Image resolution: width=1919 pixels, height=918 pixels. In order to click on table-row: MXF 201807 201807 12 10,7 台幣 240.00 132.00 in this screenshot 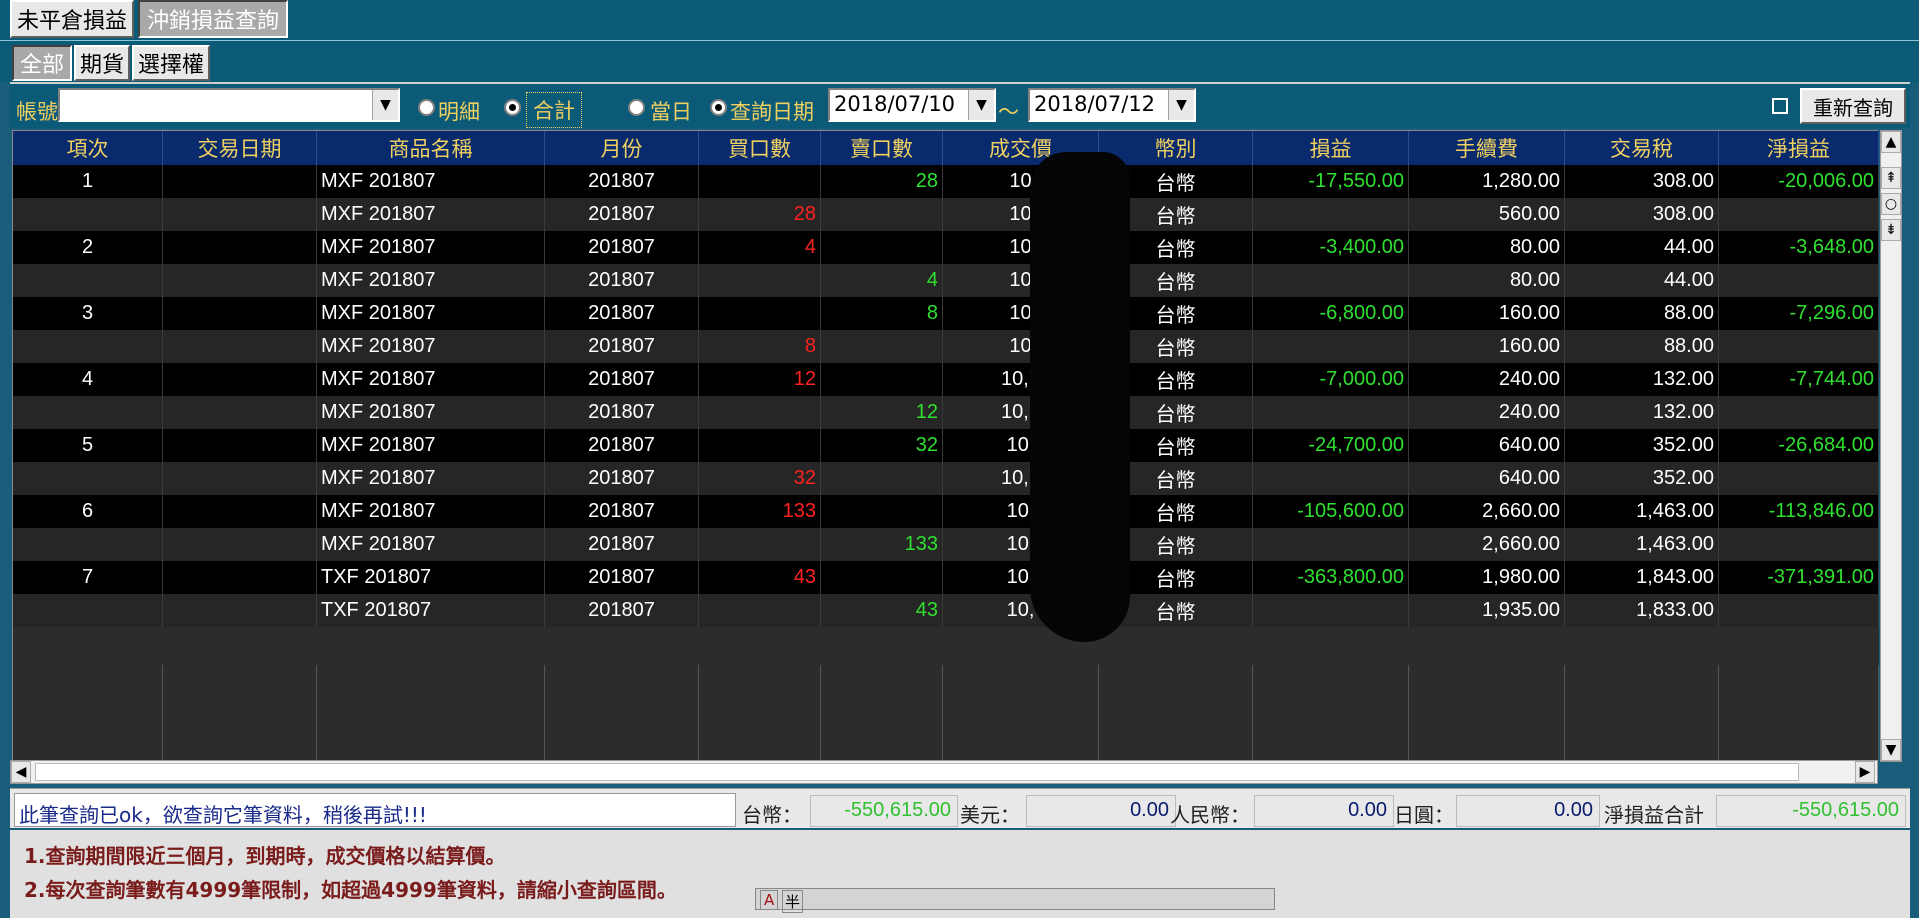, I will do `click(946, 412)`.